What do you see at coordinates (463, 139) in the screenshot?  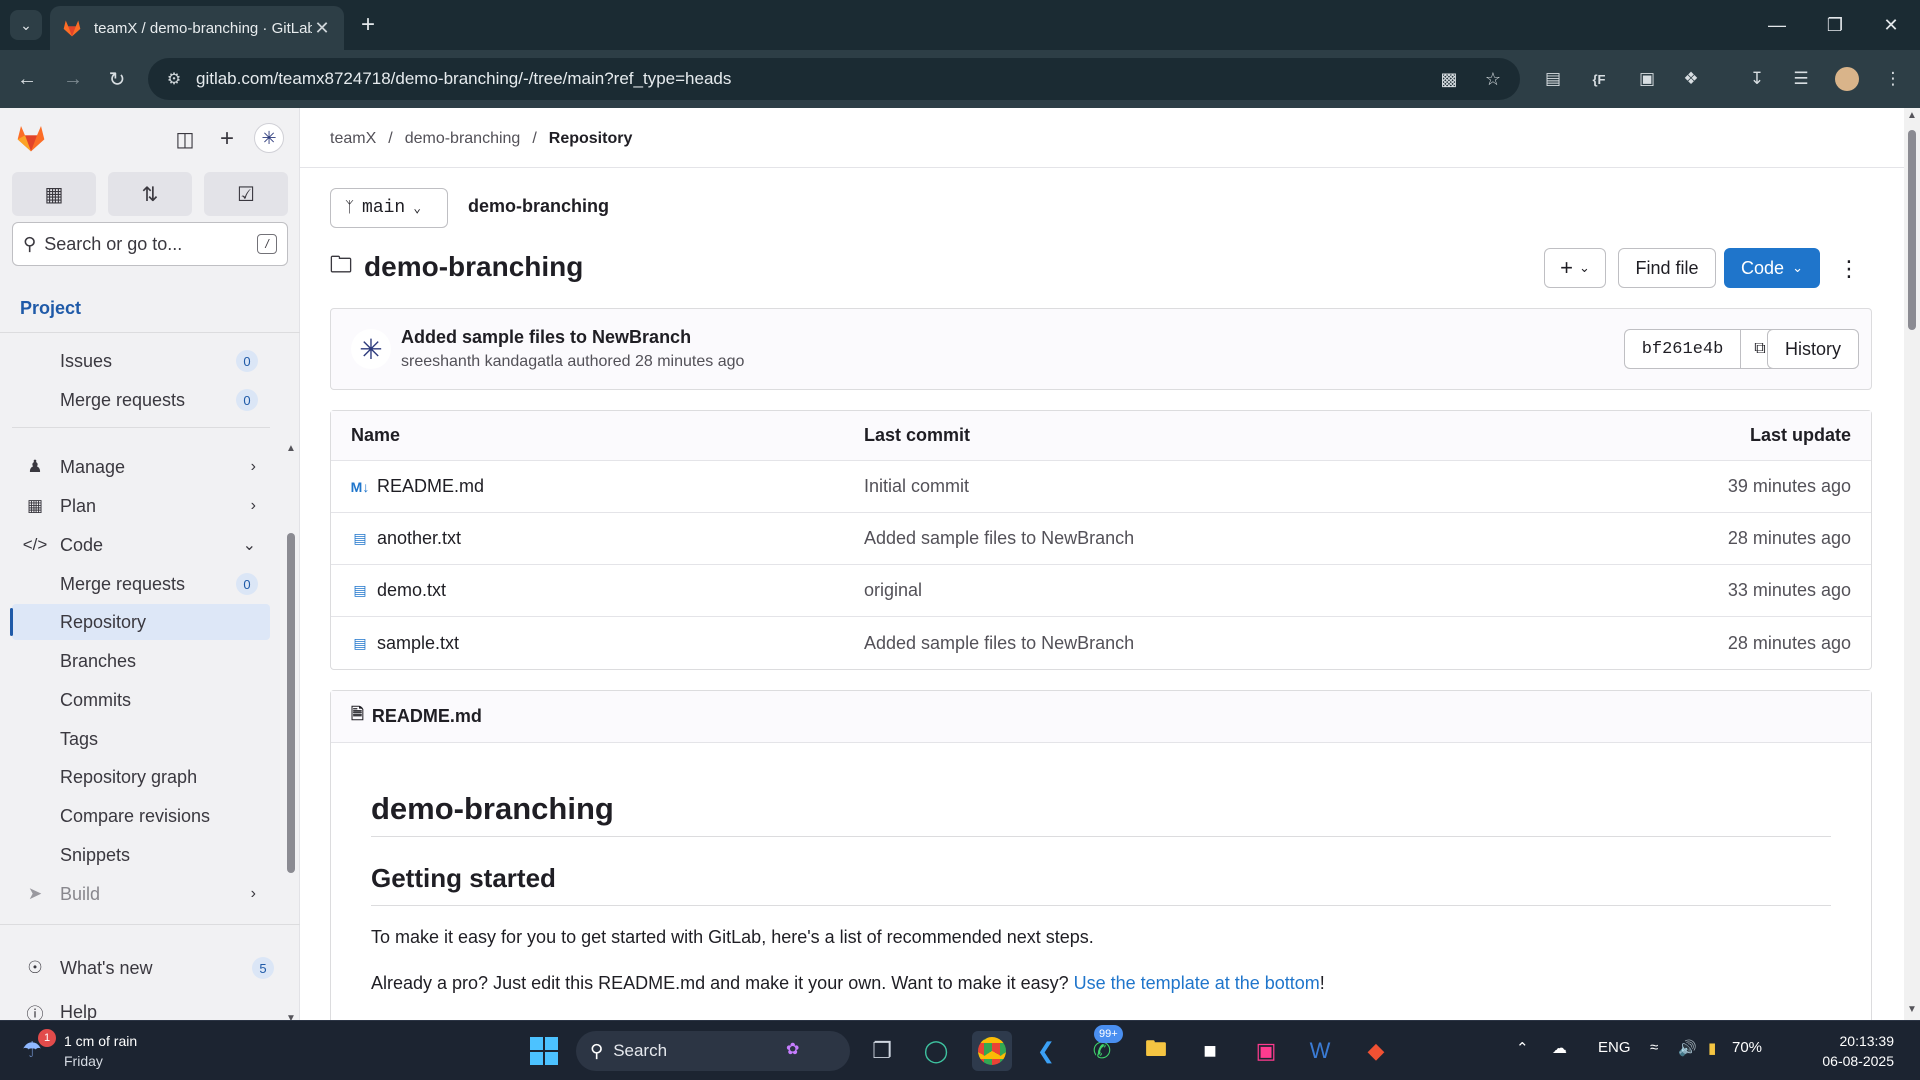 I see `breadcrumb-project: demo-branching` at bounding box center [463, 139].